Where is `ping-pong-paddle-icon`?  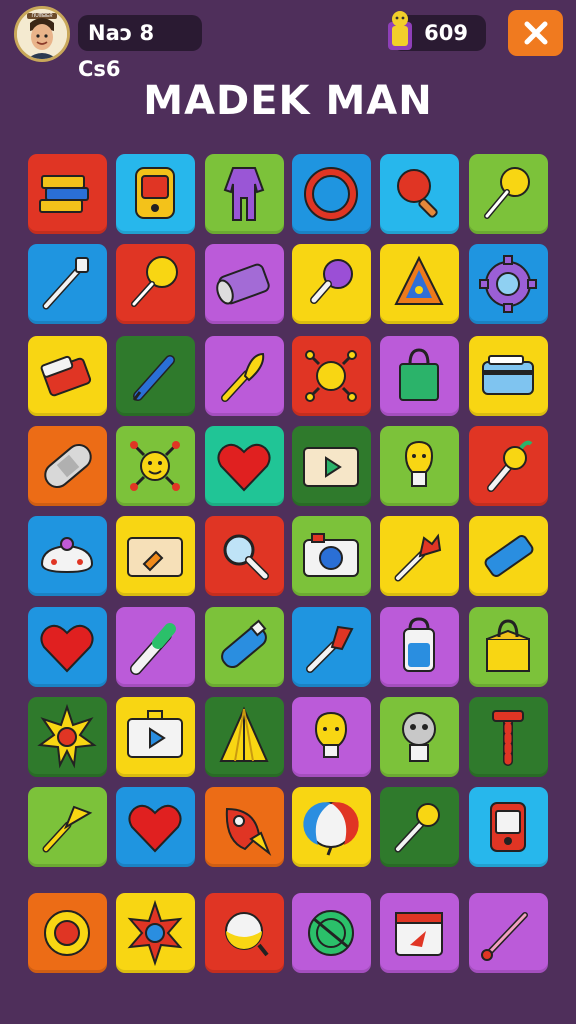
ping-pong-paddle-icon is located at coordinates (417, 193).